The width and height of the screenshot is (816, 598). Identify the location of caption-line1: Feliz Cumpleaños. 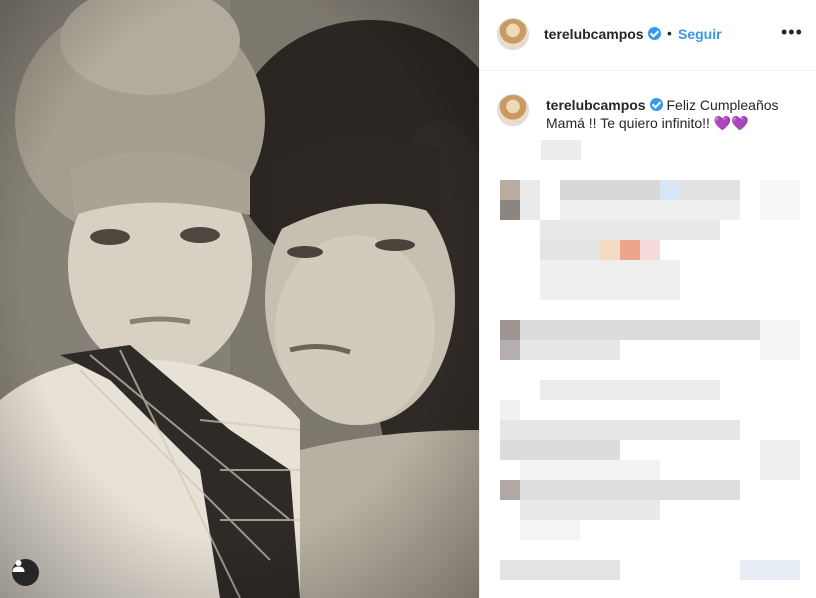
(722, 105).